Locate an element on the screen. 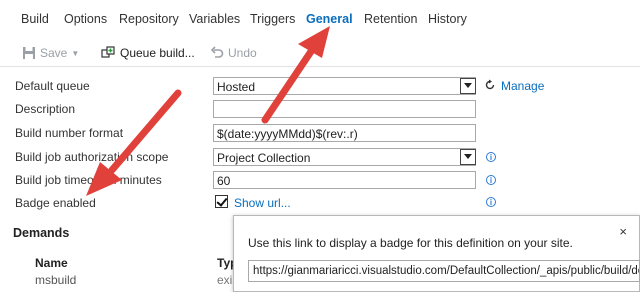 The height and width of the screenshot is (292, 640). save-label: Save is located at coordinates (54, 53).